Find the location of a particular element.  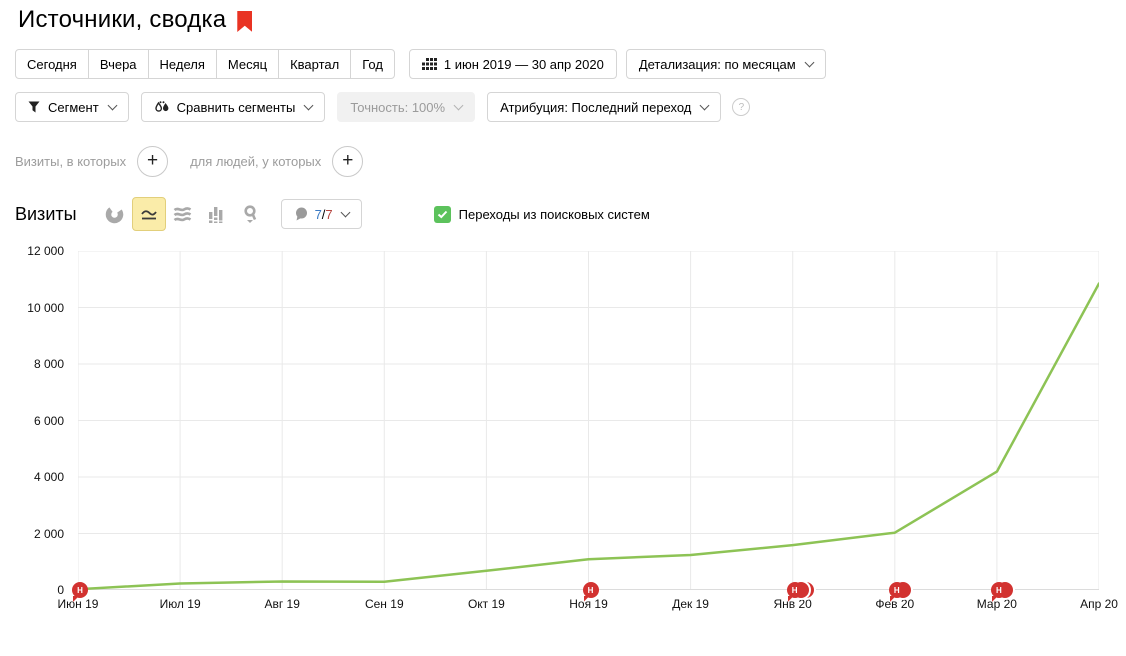

compare-segments-icon is located at coordinates (161, 106).